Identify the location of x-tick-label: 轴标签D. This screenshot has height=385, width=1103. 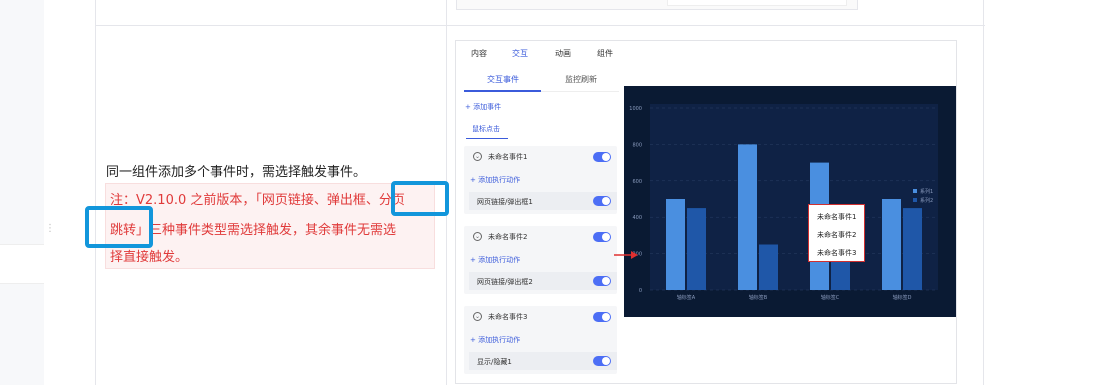
(902, 297).